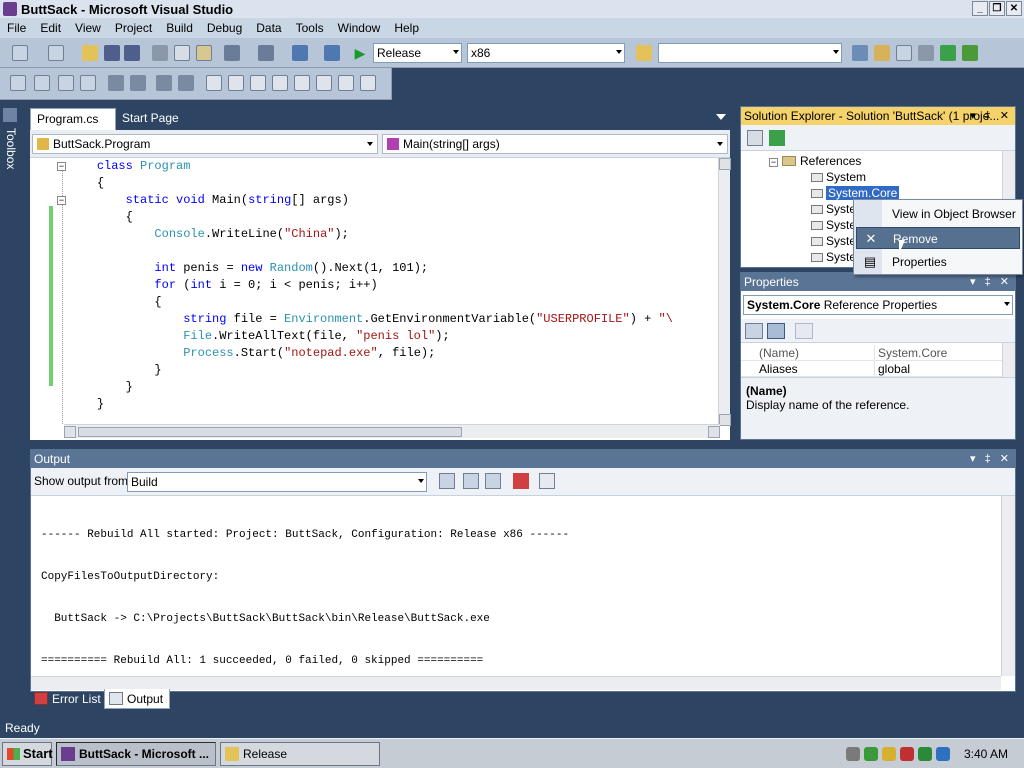 The width and height of the screenshot is (1024, 768). Describe the element at coordinates (970, 53) in the screenshot. I see `class-view-icon` at that location.